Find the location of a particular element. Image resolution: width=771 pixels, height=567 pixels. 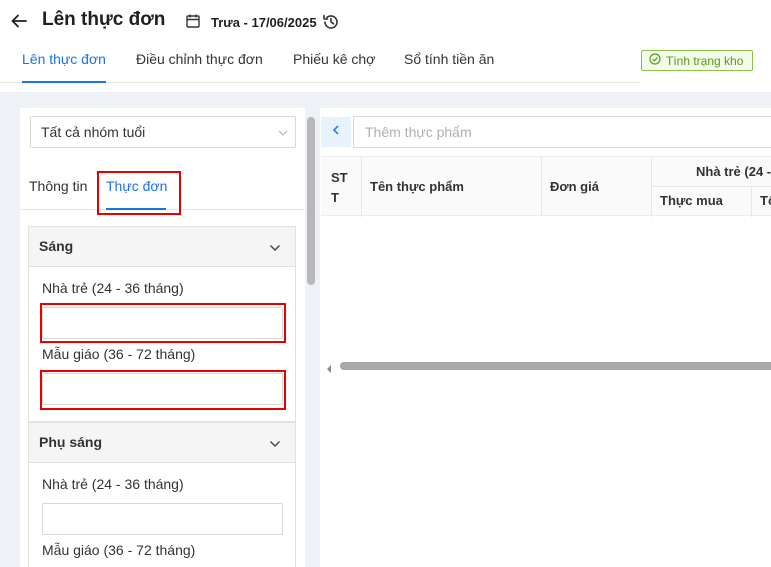

collapse-panel-button is located at coordinates (336, 132).